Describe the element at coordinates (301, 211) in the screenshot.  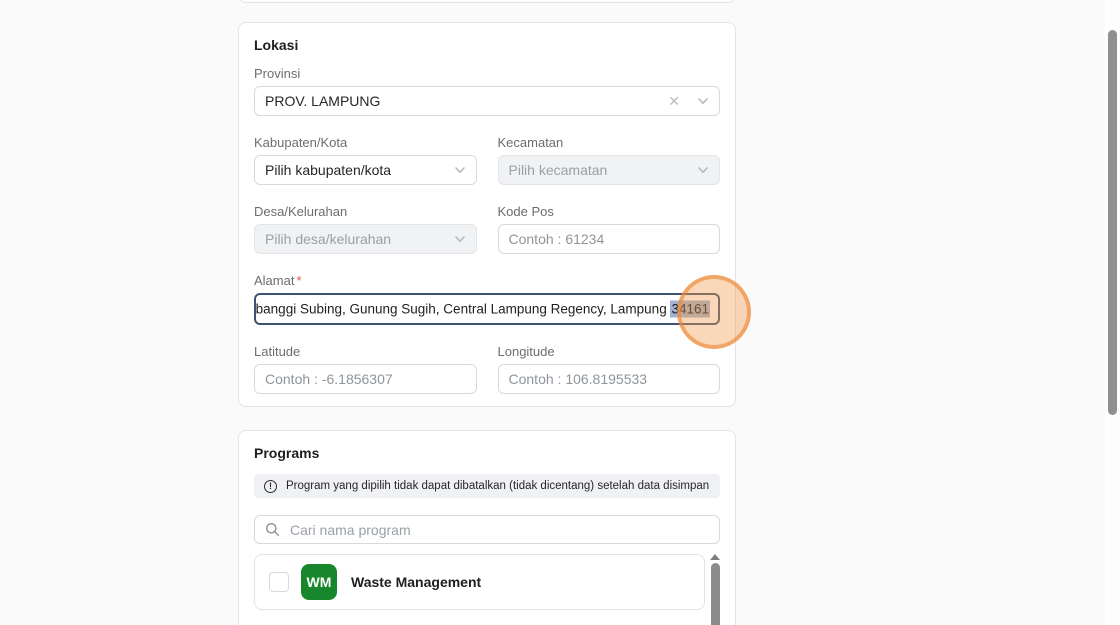
I see `desa-label: Desa/Kelurahan` at that location.